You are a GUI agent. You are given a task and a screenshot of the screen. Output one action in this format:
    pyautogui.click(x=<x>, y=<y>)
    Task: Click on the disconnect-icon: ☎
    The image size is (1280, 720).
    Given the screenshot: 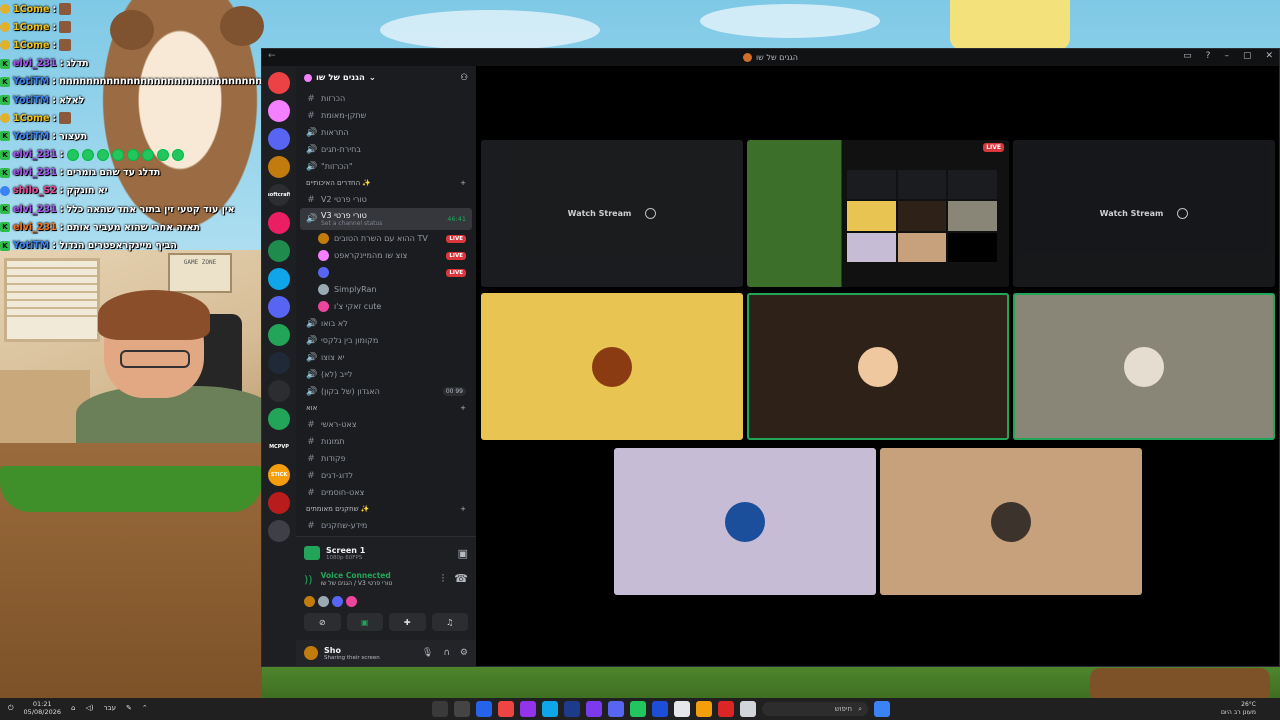 What is the action you would take?
    pyautogui.click(x=461, y=579)
    